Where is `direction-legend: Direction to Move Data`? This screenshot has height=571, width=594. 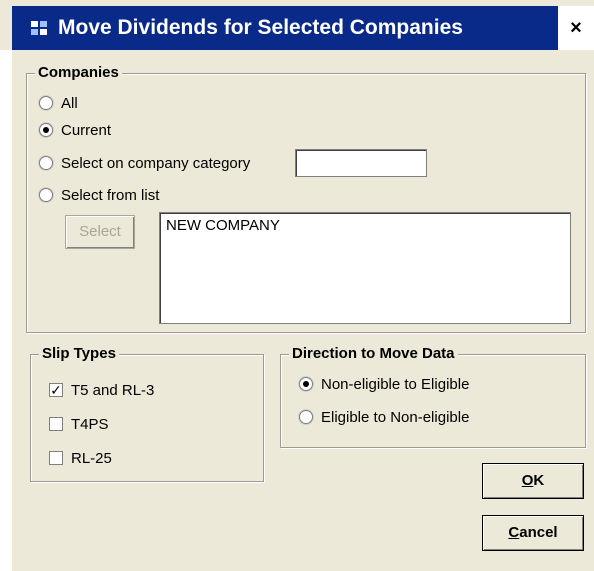
direction-legend: Direction to Move Data is located at coordinates (373, 354).